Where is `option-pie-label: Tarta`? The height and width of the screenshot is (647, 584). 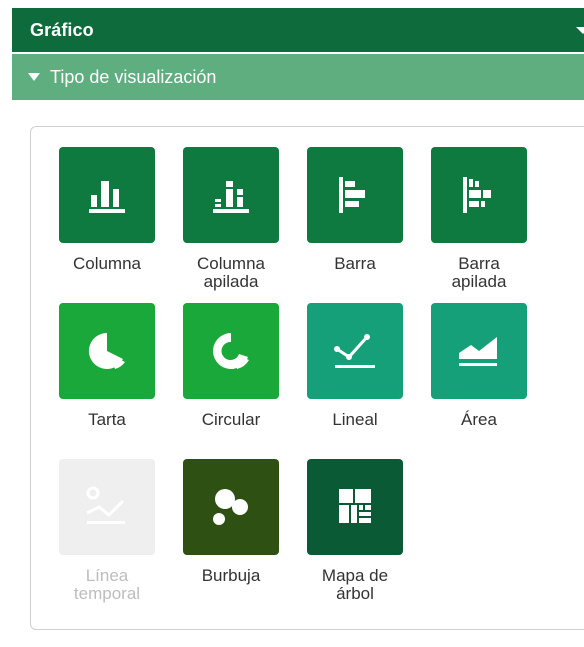 option-pie-label: Tarta is located at coordinates (107, 419).